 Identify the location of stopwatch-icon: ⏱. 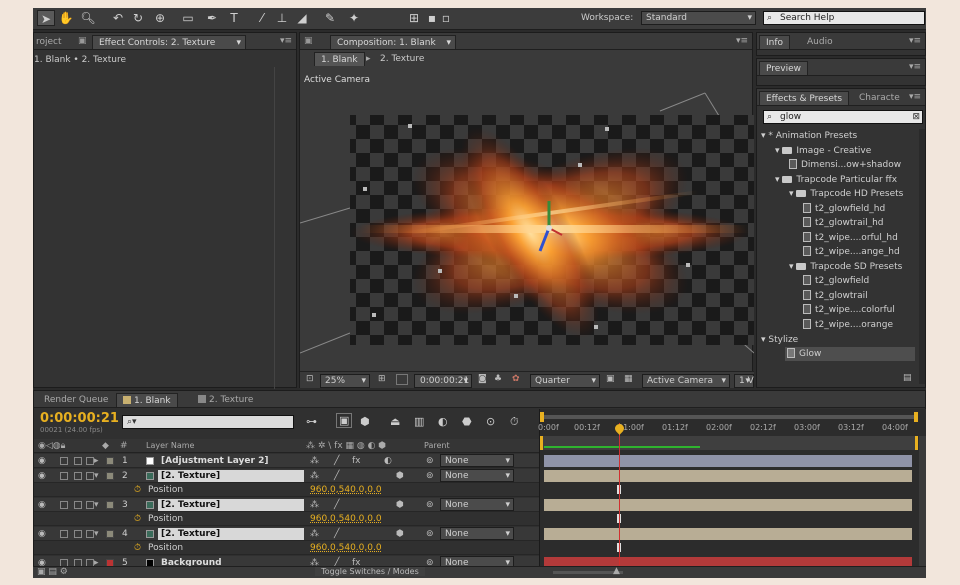
(137, 490).